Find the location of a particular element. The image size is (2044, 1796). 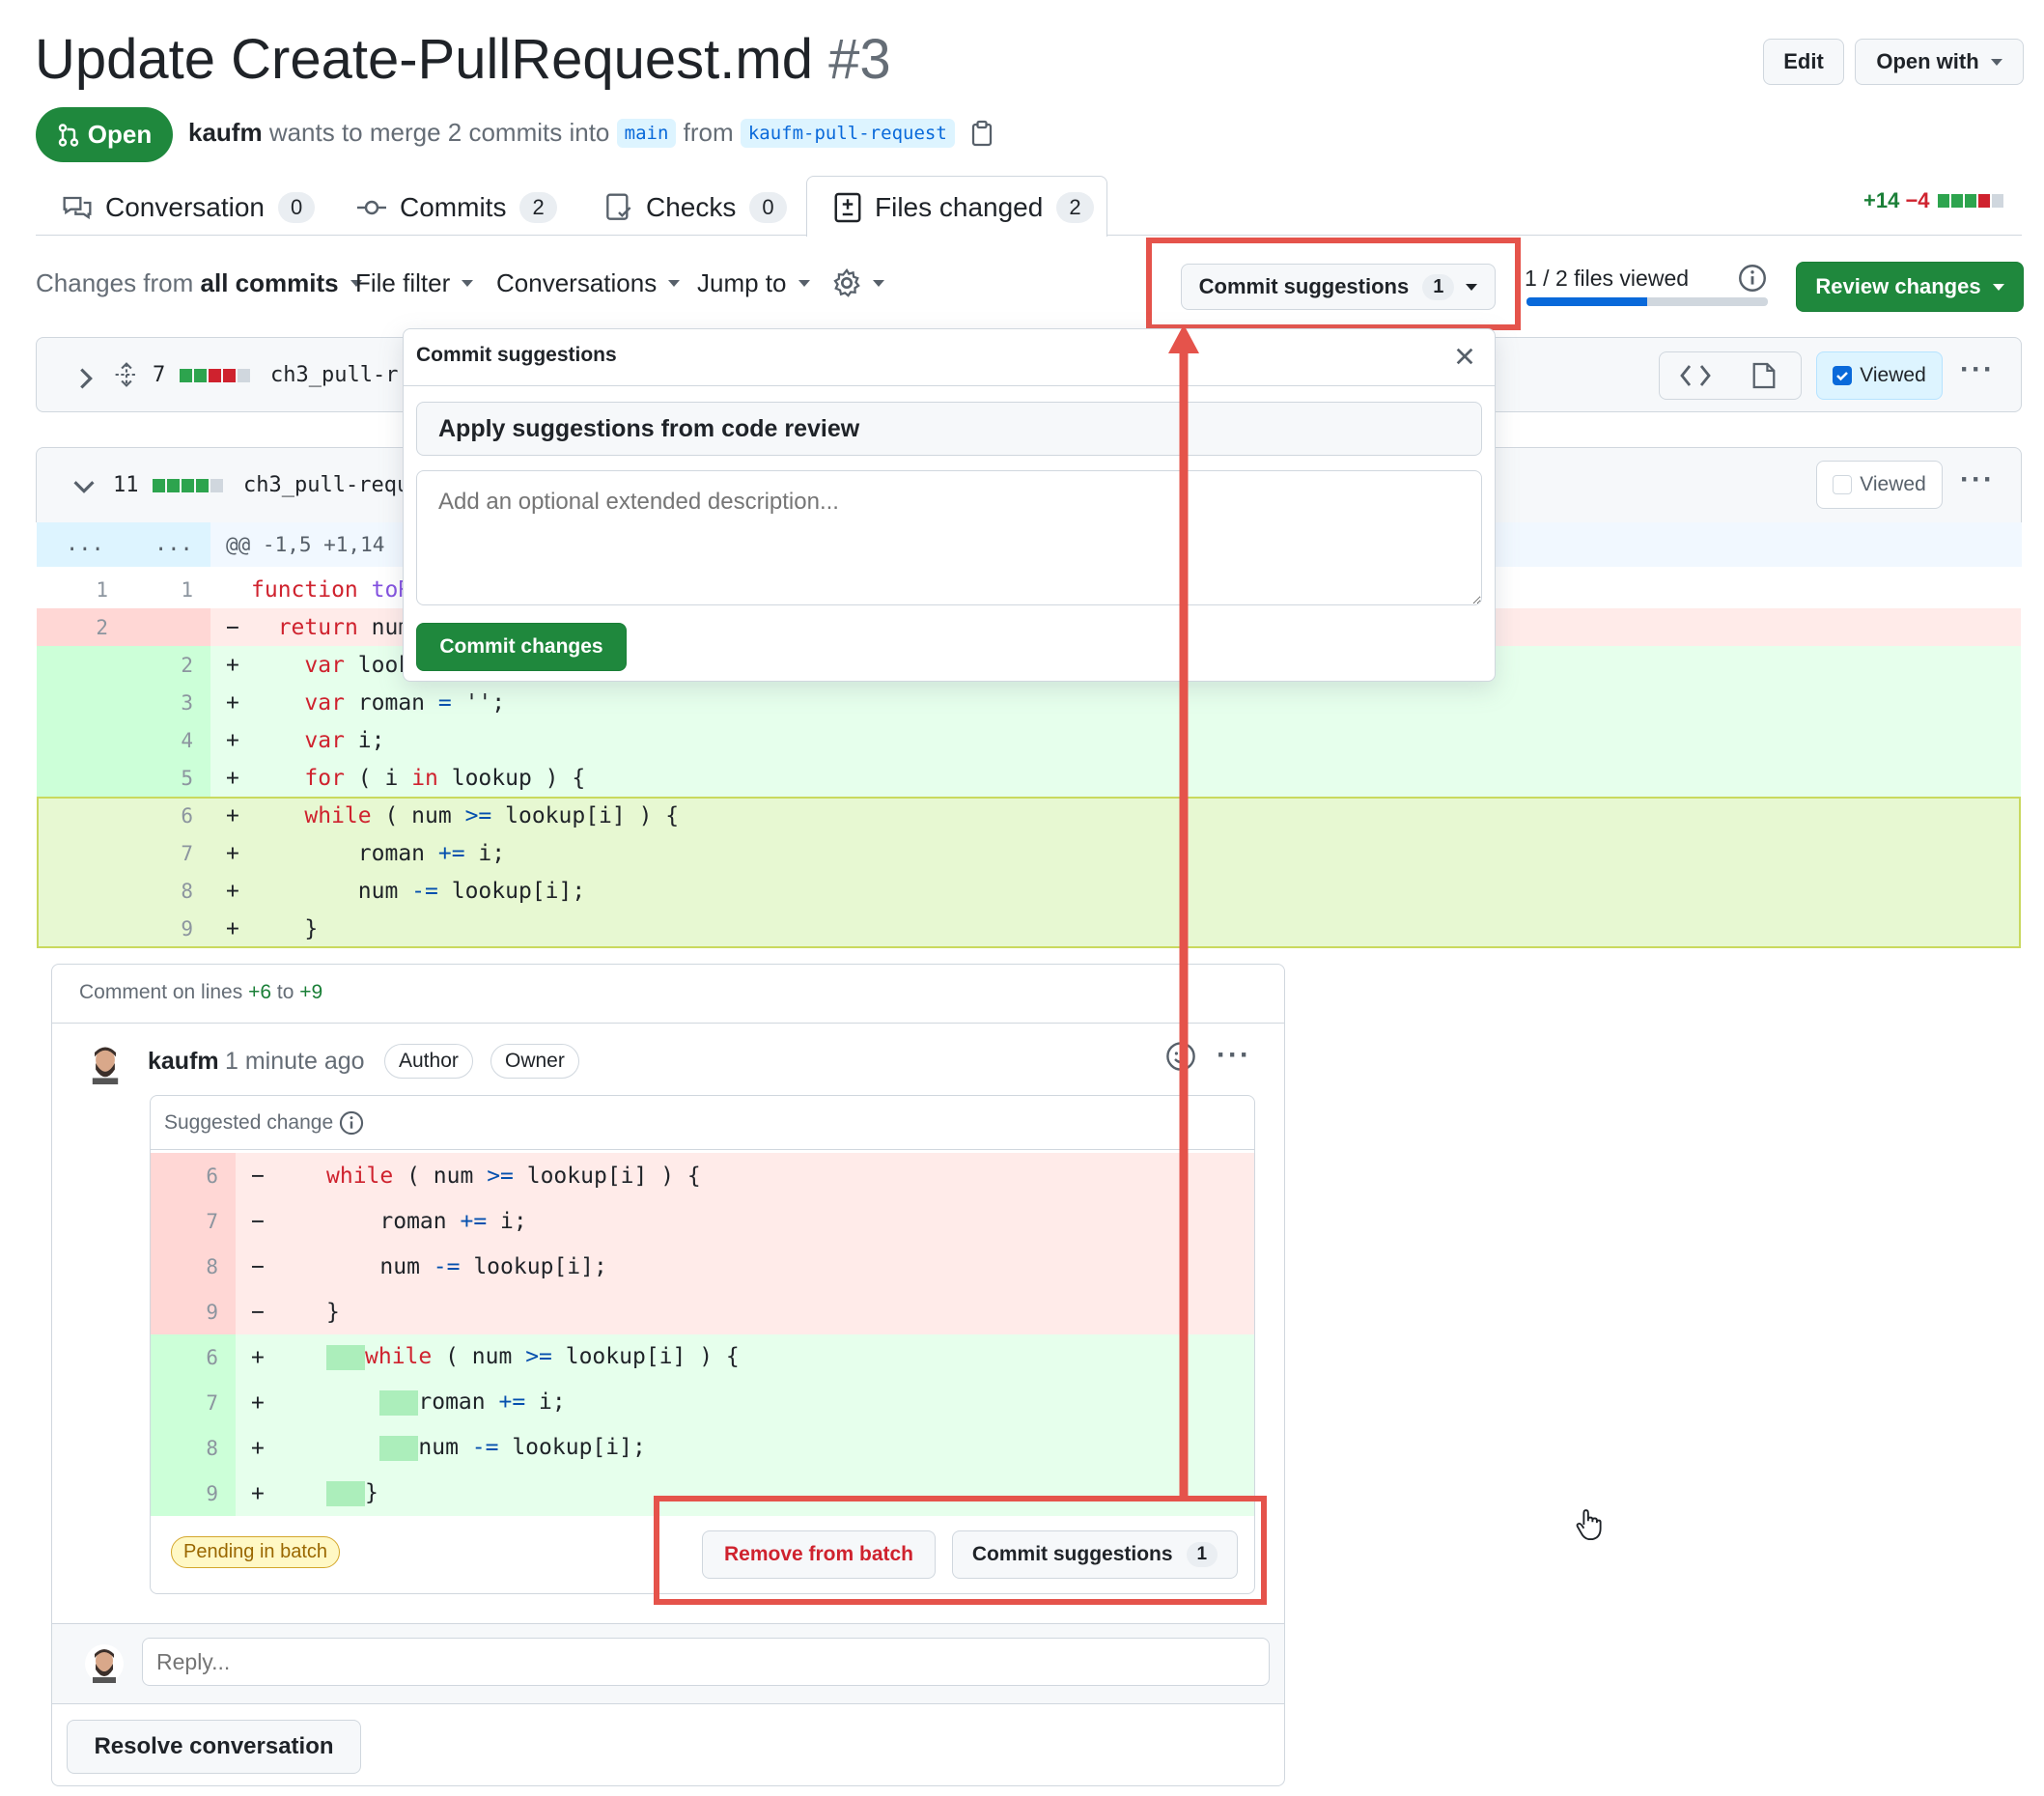

tab-commits: Commits 2 is located at coordinates (457, 208).